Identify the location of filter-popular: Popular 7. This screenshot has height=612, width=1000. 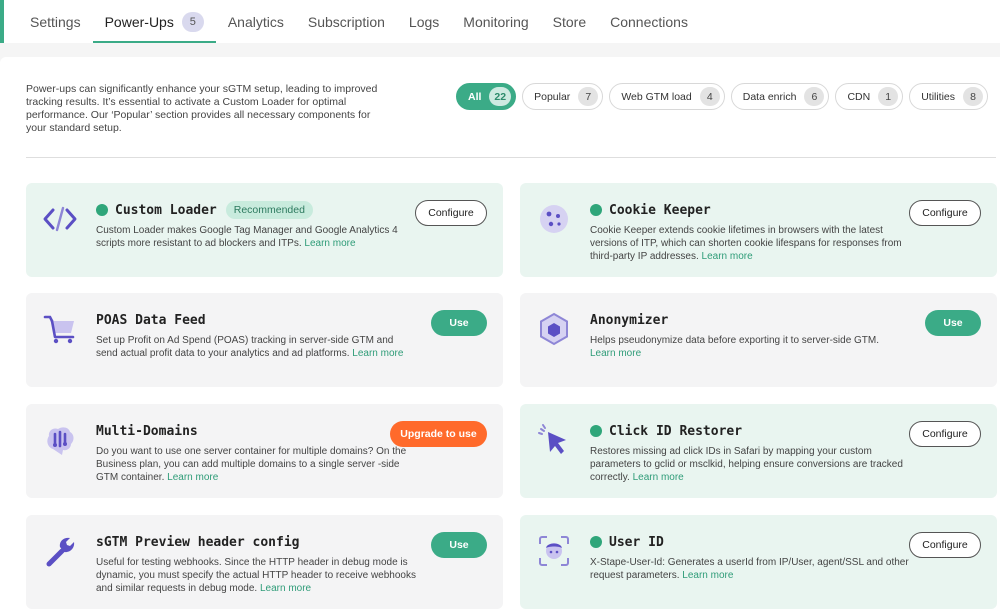
(563, 96).